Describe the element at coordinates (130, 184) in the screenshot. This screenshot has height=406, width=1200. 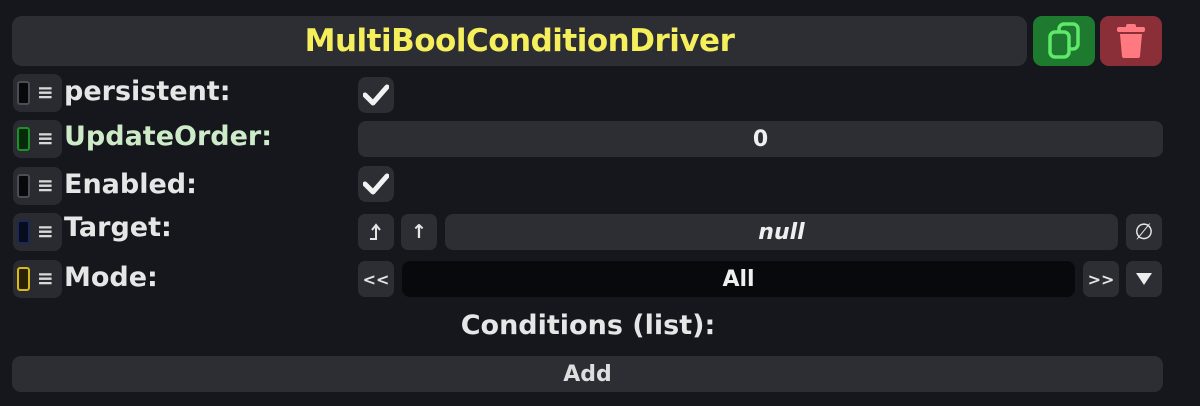
I see `label-enabled: Enabled:` at that location.